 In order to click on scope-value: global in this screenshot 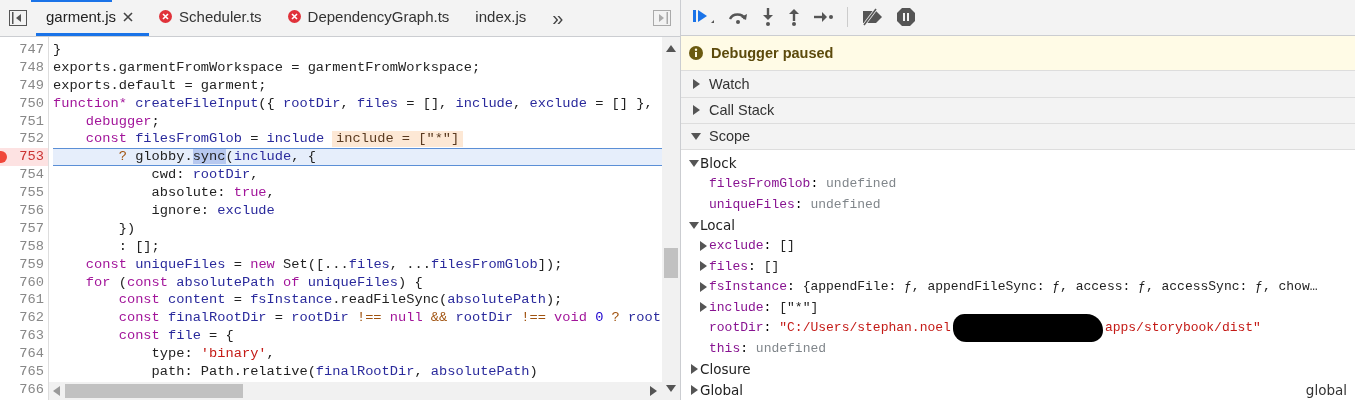, I will do `click(1326, 389)`.